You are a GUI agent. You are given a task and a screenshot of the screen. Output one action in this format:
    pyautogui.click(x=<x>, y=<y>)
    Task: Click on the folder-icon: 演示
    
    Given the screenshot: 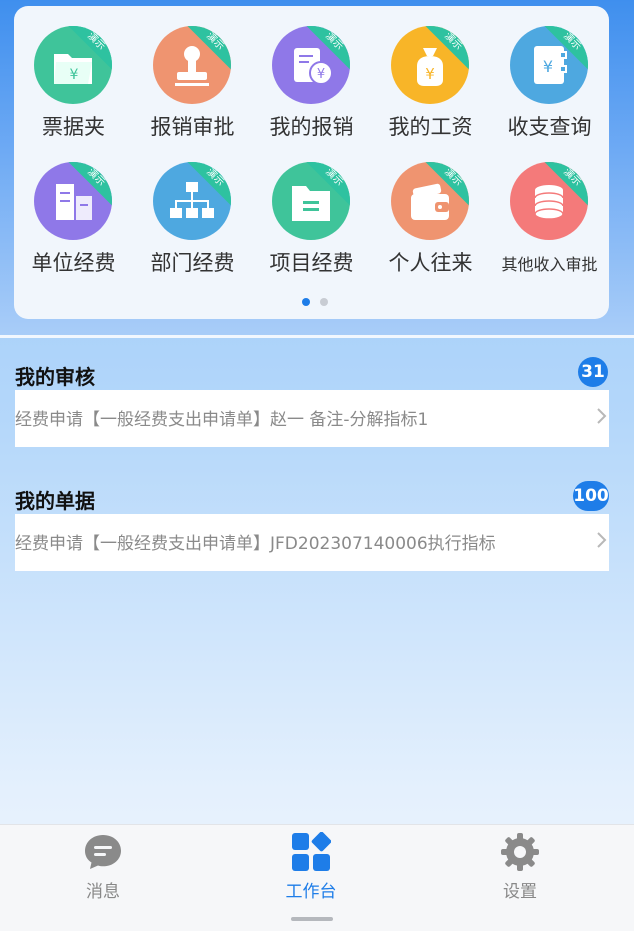 What is the action you would take?
    pyautogui.click(x=311, y=201)
    